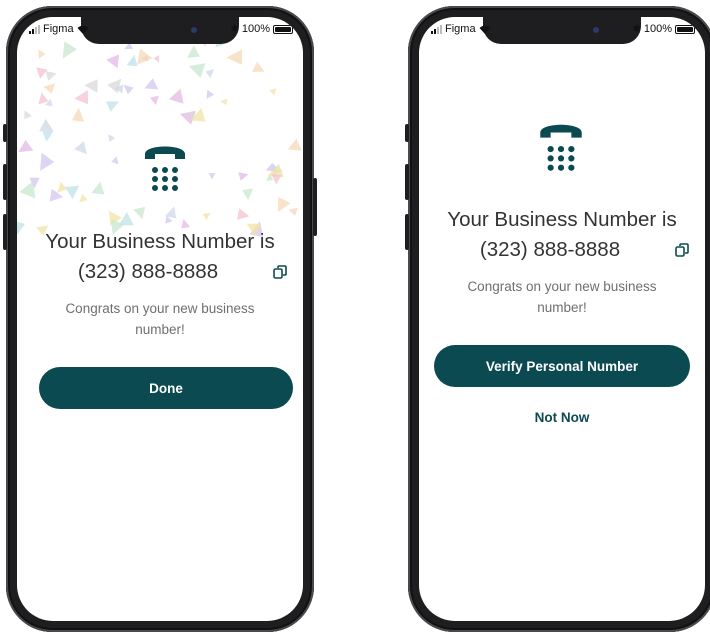 The image size is (710, 635). I want to click on power-button, so click(315, 207).